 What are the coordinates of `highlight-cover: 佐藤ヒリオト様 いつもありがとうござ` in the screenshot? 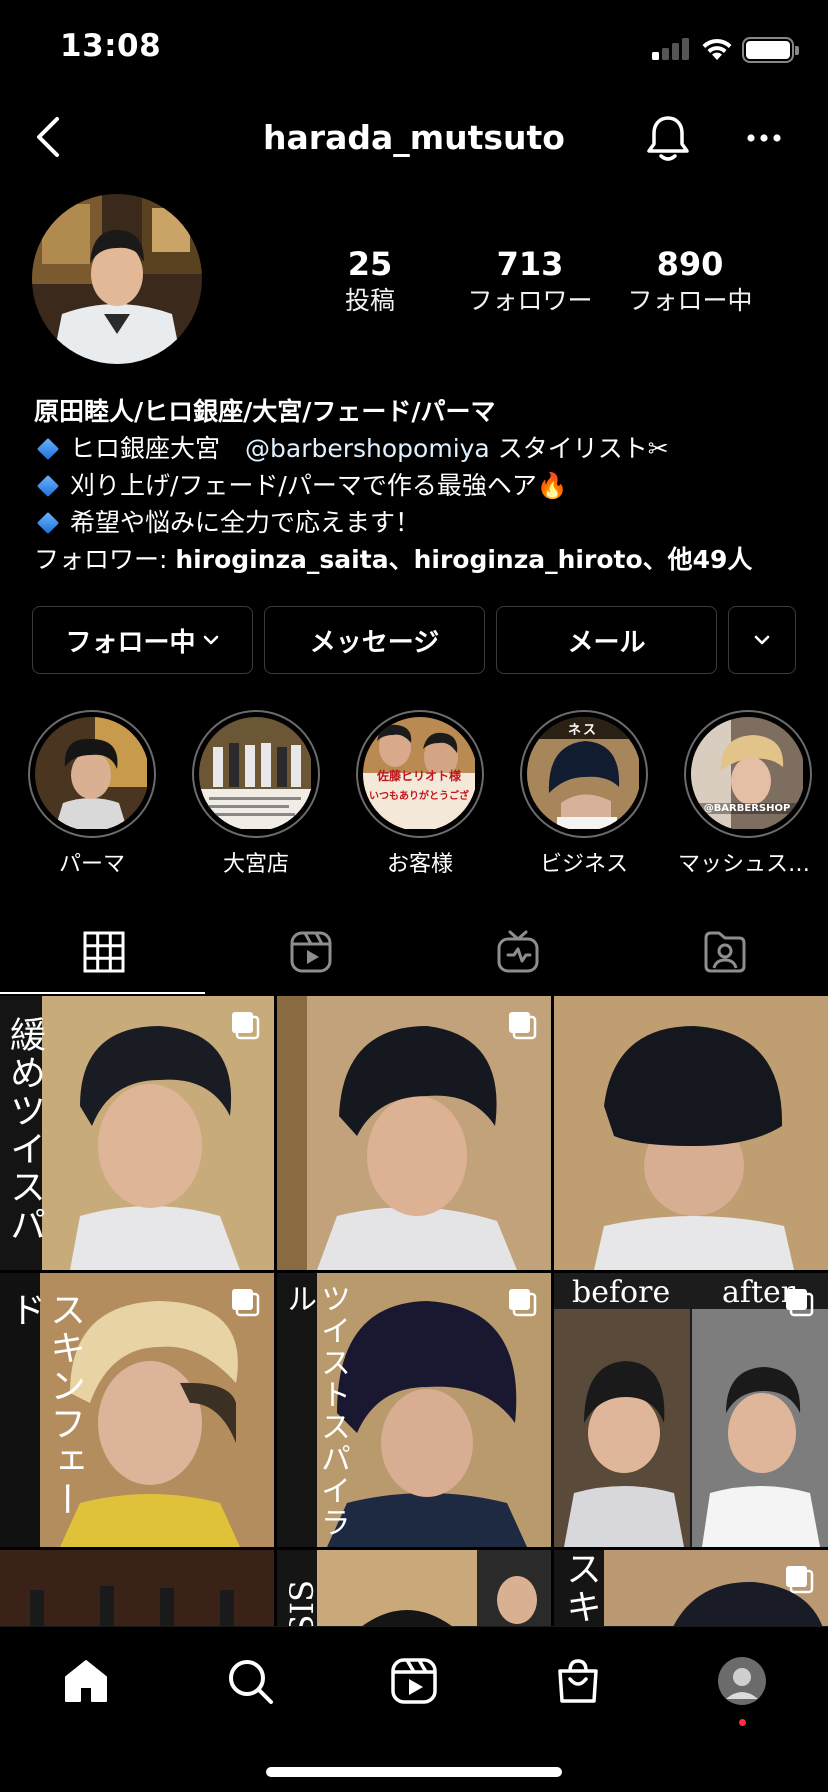 It's located at (420, 774).